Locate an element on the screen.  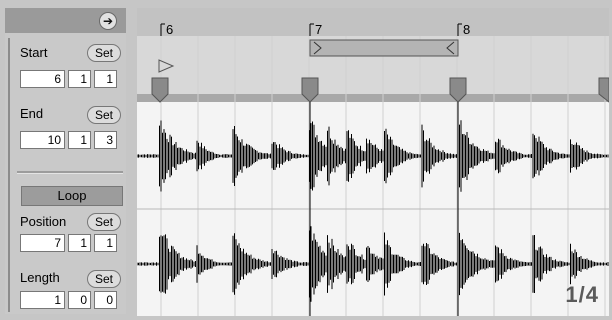
position-bar-field: 7 is located at coordinates (42, 243).